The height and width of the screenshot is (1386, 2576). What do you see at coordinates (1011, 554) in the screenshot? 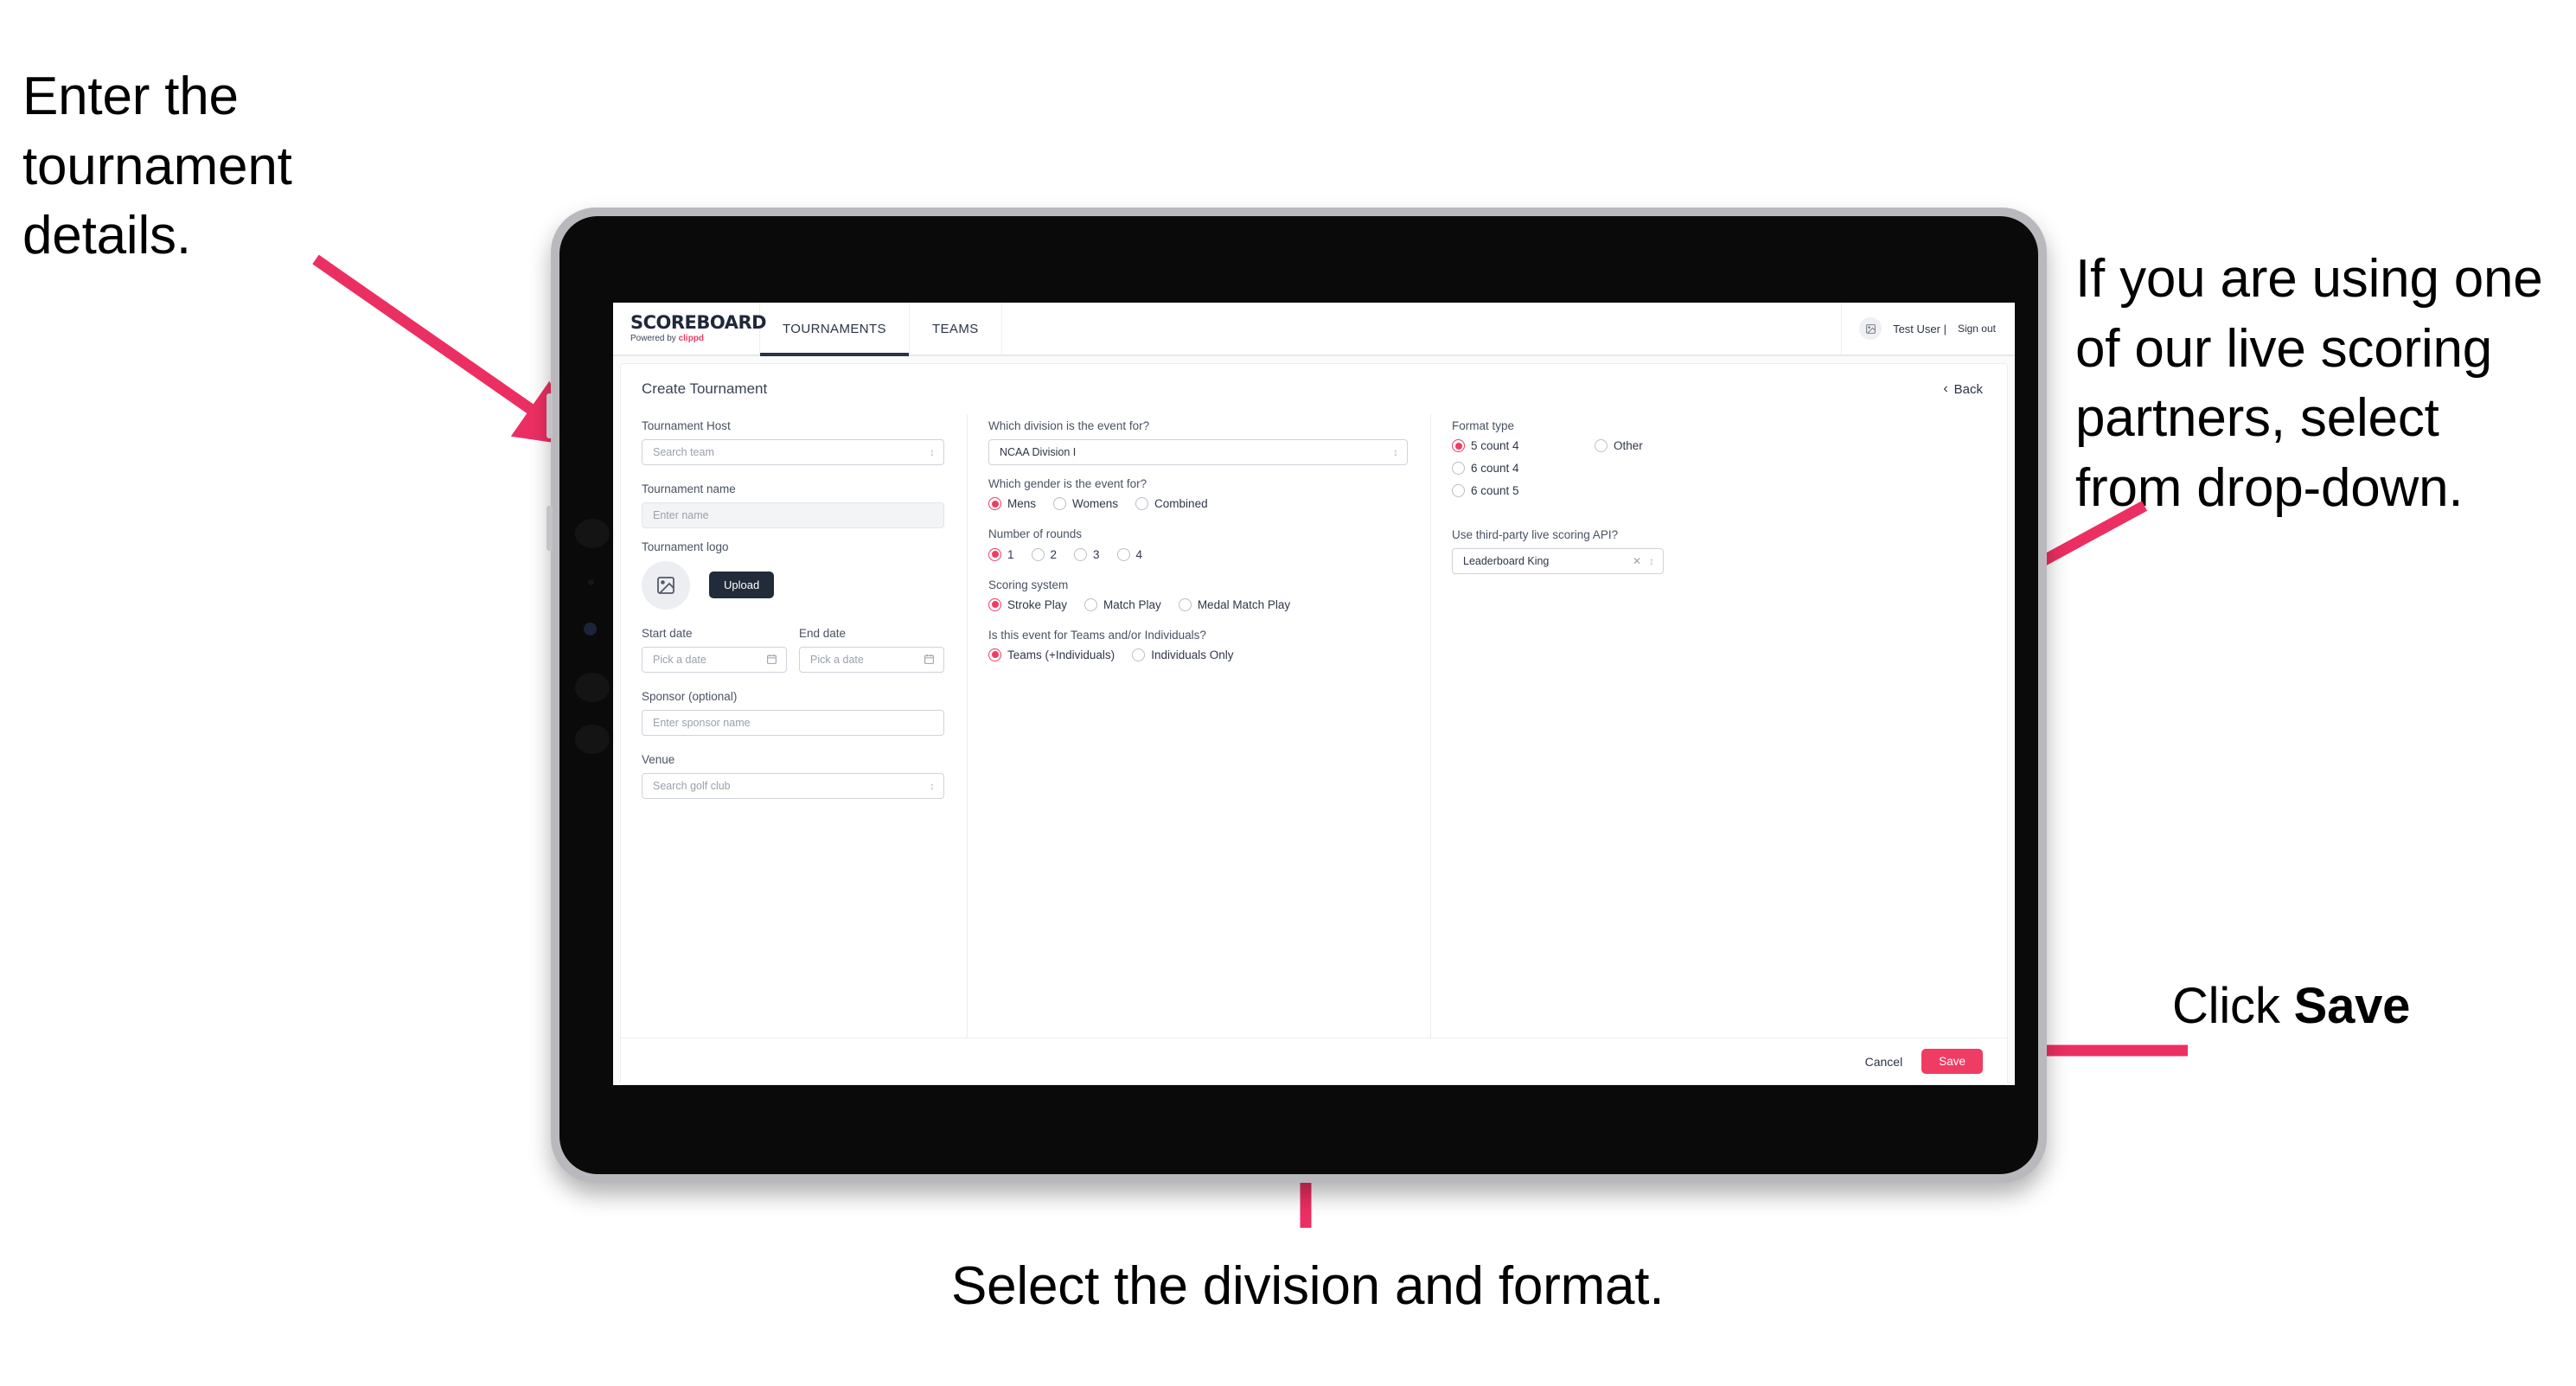
I see `rounds-option-1-label: 1` at bounding box center [1011, 554].